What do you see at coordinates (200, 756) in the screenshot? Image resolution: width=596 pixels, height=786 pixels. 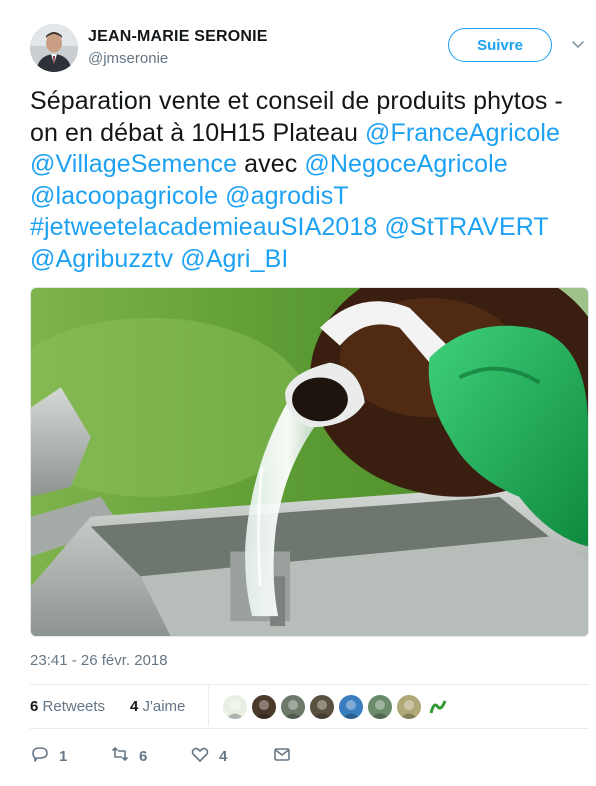 I see `heart-icon` at bounding box center [200, 756].